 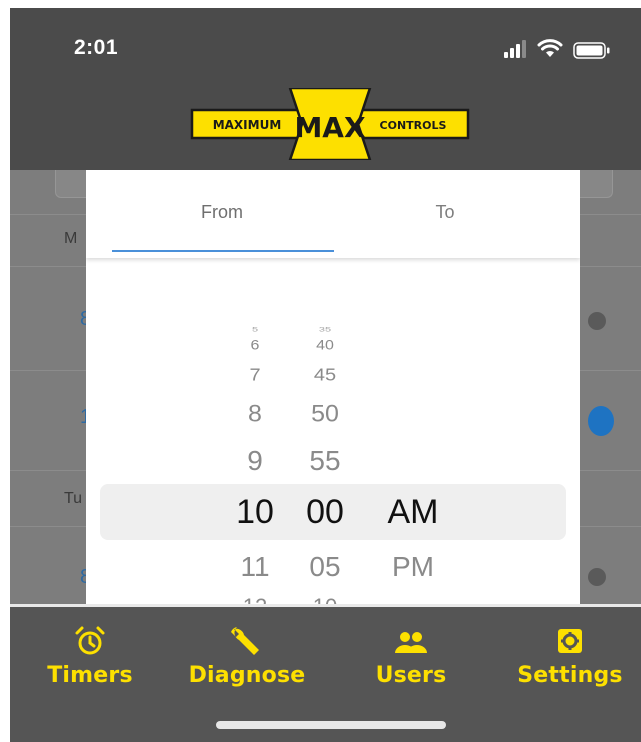 What do you see at coordinates (255, 329) in the screenshot?
I see `hour-option: 5` at bounding box center [255, 329].